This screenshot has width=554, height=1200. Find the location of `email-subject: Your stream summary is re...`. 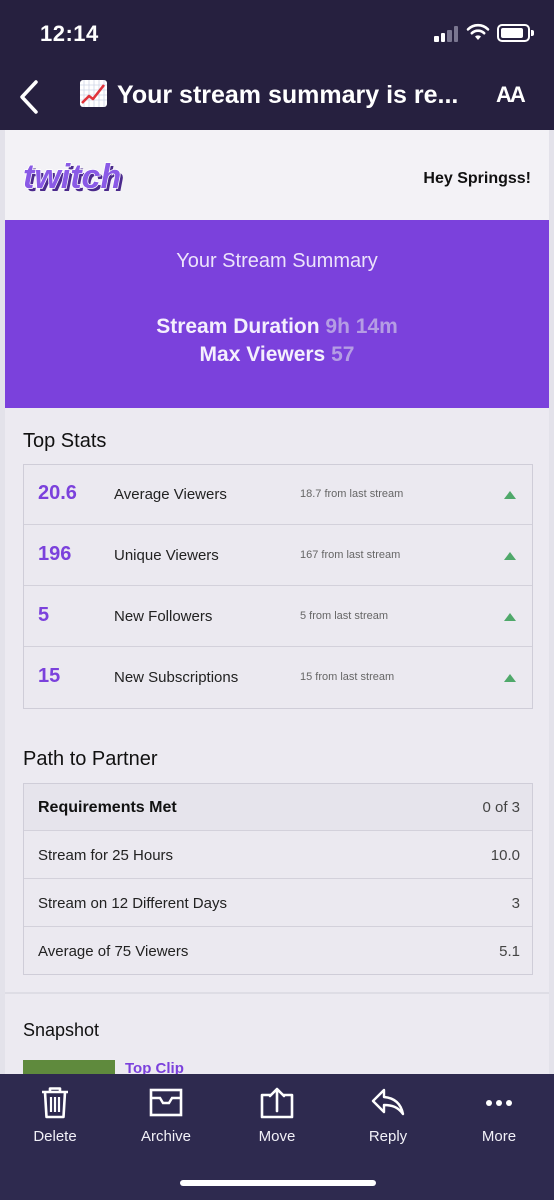

email-subject: Your stream summary is re... is located at coordinates (278, 95).